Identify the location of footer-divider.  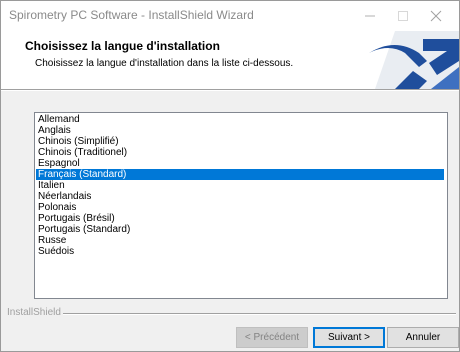
(259, 314).